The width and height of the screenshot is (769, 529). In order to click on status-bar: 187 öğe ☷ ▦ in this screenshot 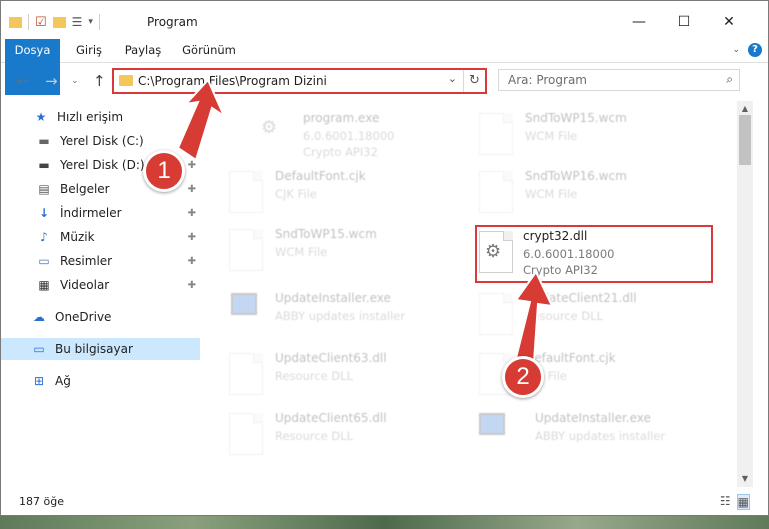, I will do `click(384, 503)`.